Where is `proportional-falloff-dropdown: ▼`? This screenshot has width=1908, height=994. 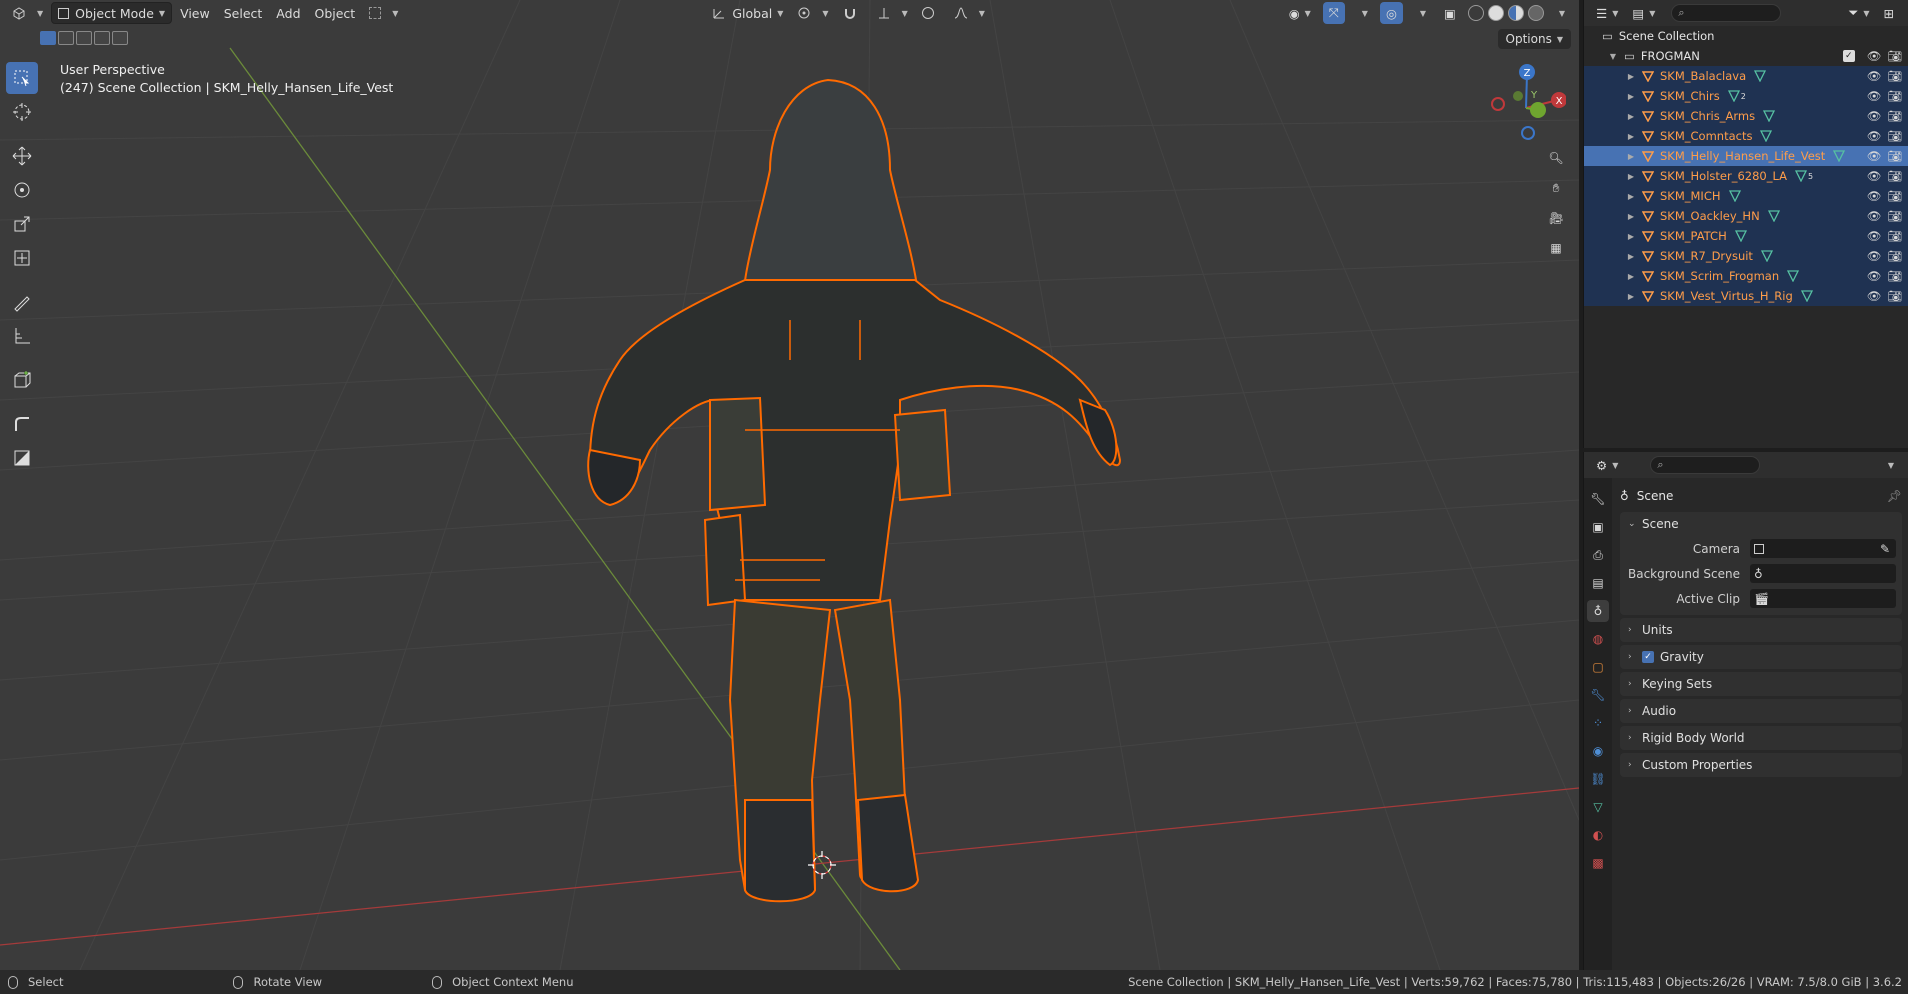
proportional-falloff-dropdown: ▼ is located at coordinates (969, 13).